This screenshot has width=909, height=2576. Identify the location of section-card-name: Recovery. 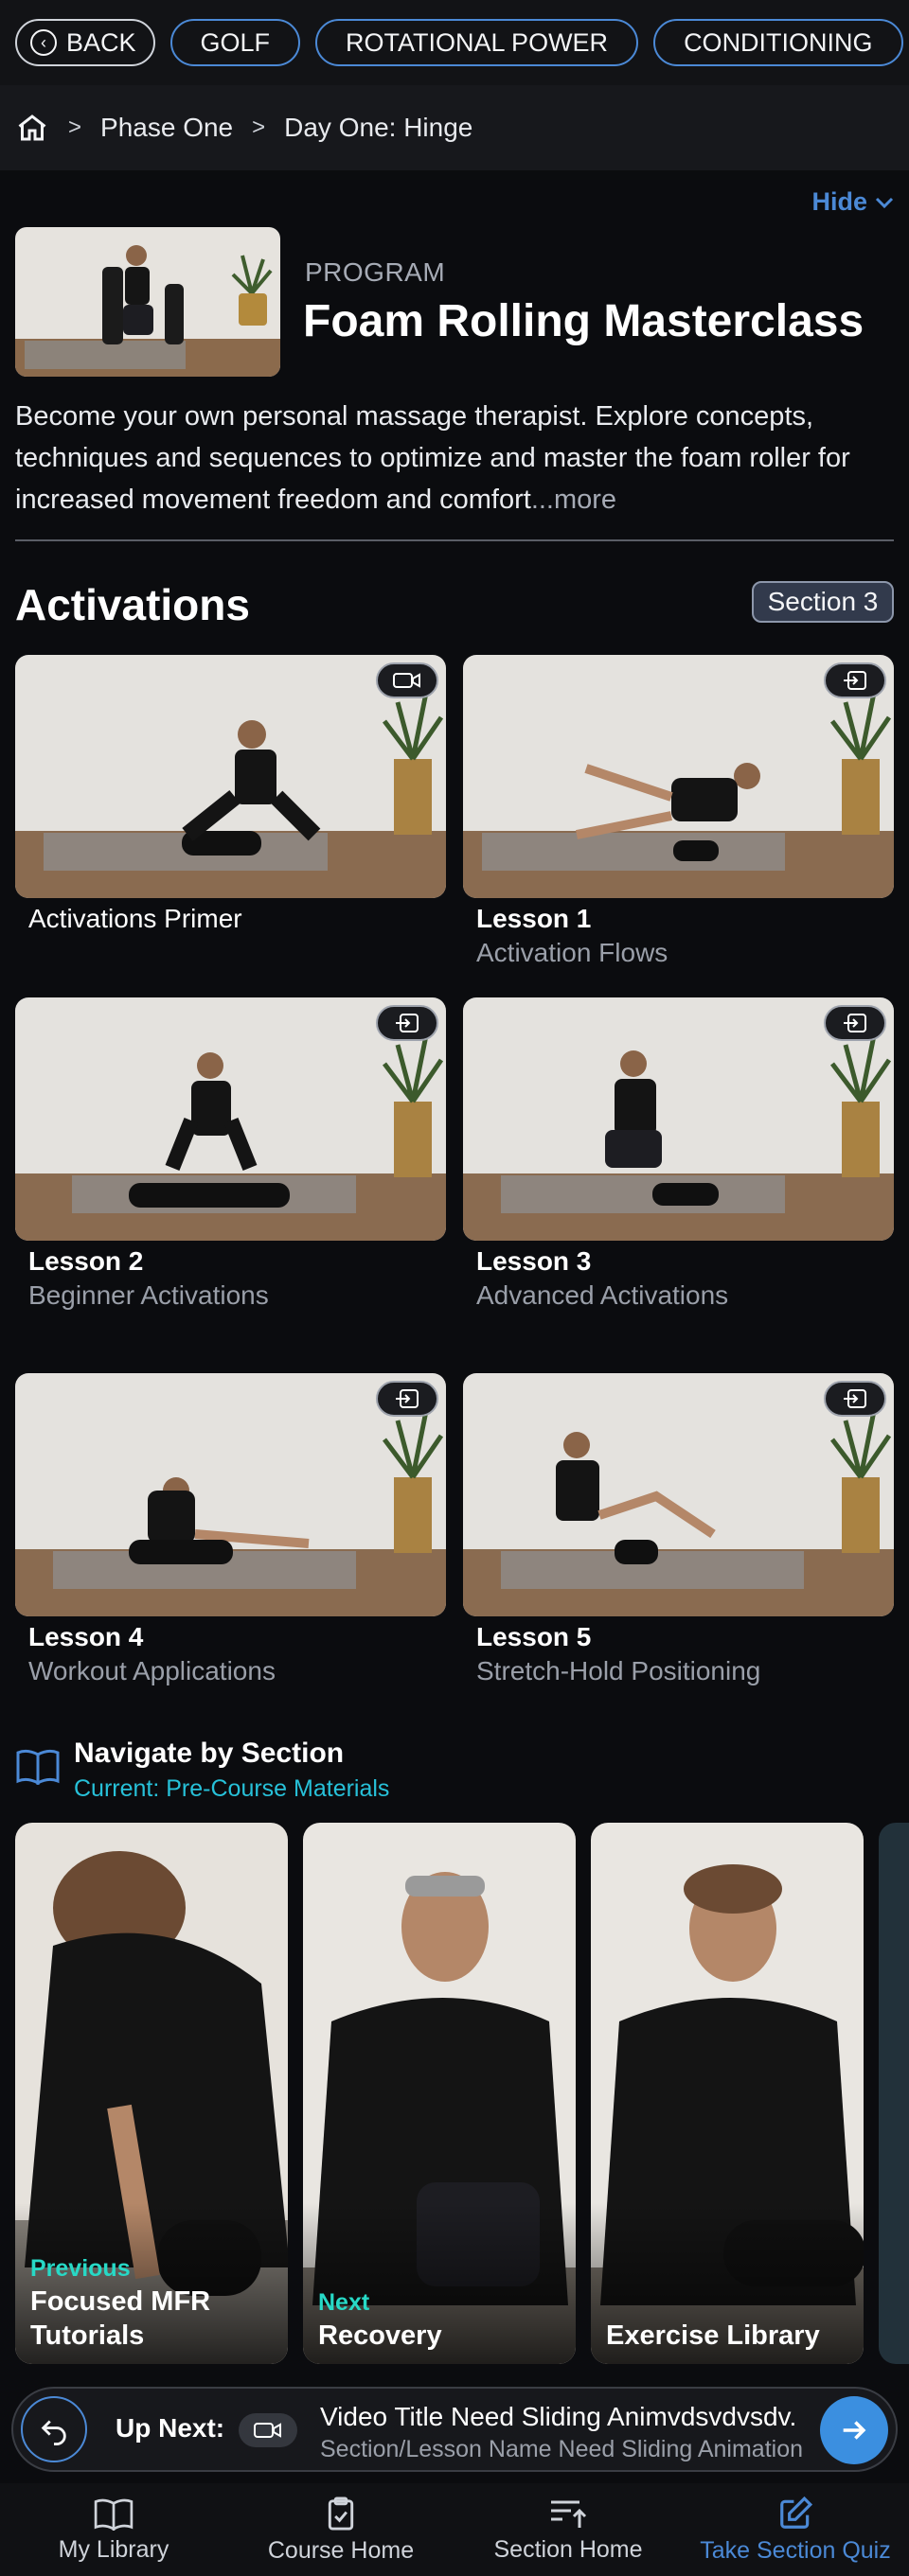
(380, 2335).